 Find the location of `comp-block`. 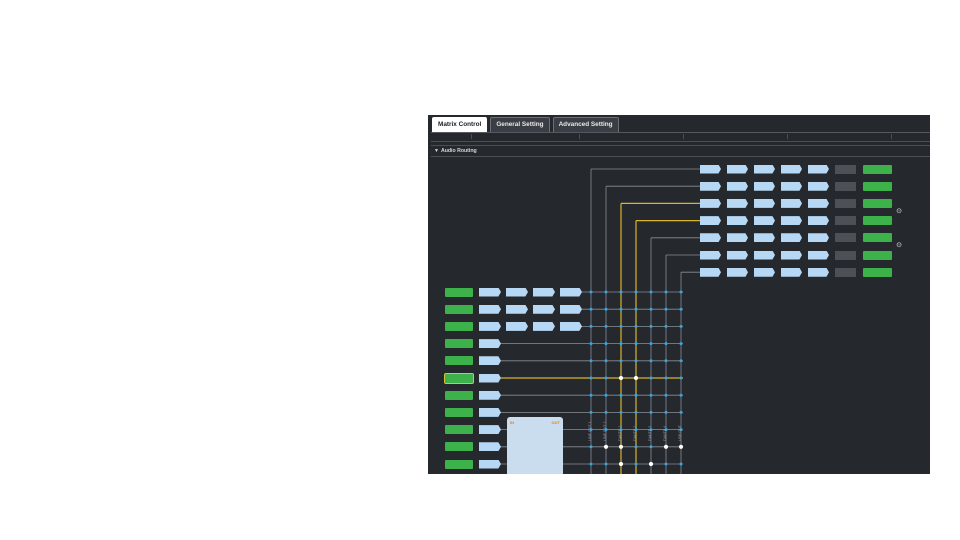

comp-block is located at coordinates (571, 309).